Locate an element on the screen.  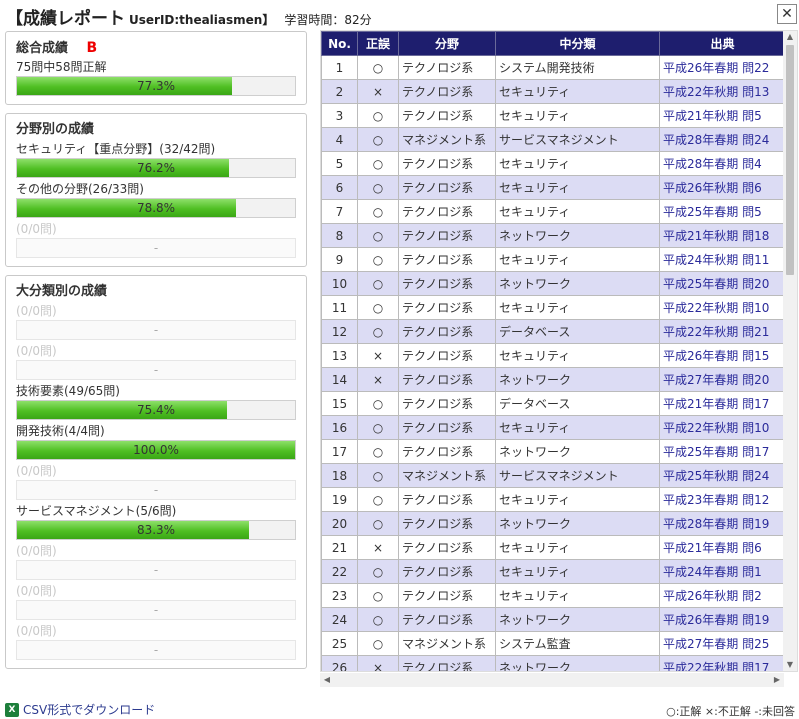
source-cell: 平成25年春期 問17 is located at coordinates (722, 451).